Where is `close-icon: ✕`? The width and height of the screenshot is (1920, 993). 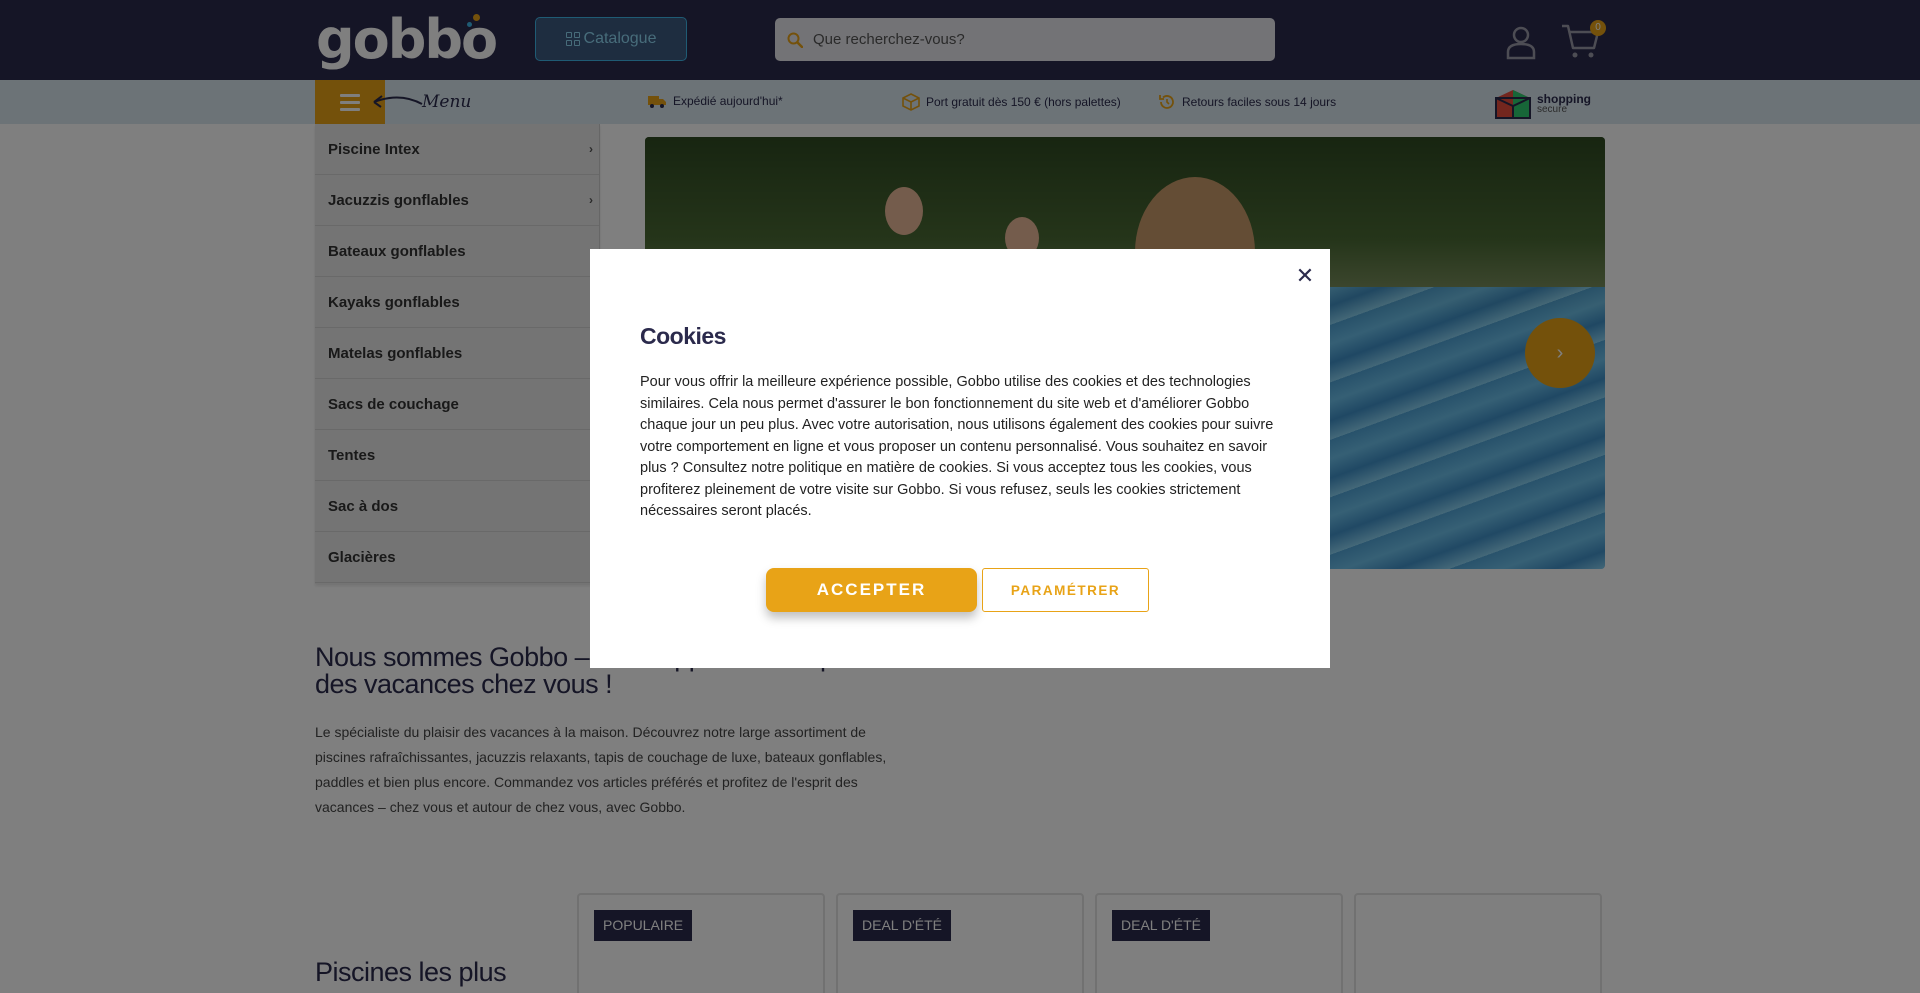 close-icon: ✕ is located at coordinates (1305, 276).